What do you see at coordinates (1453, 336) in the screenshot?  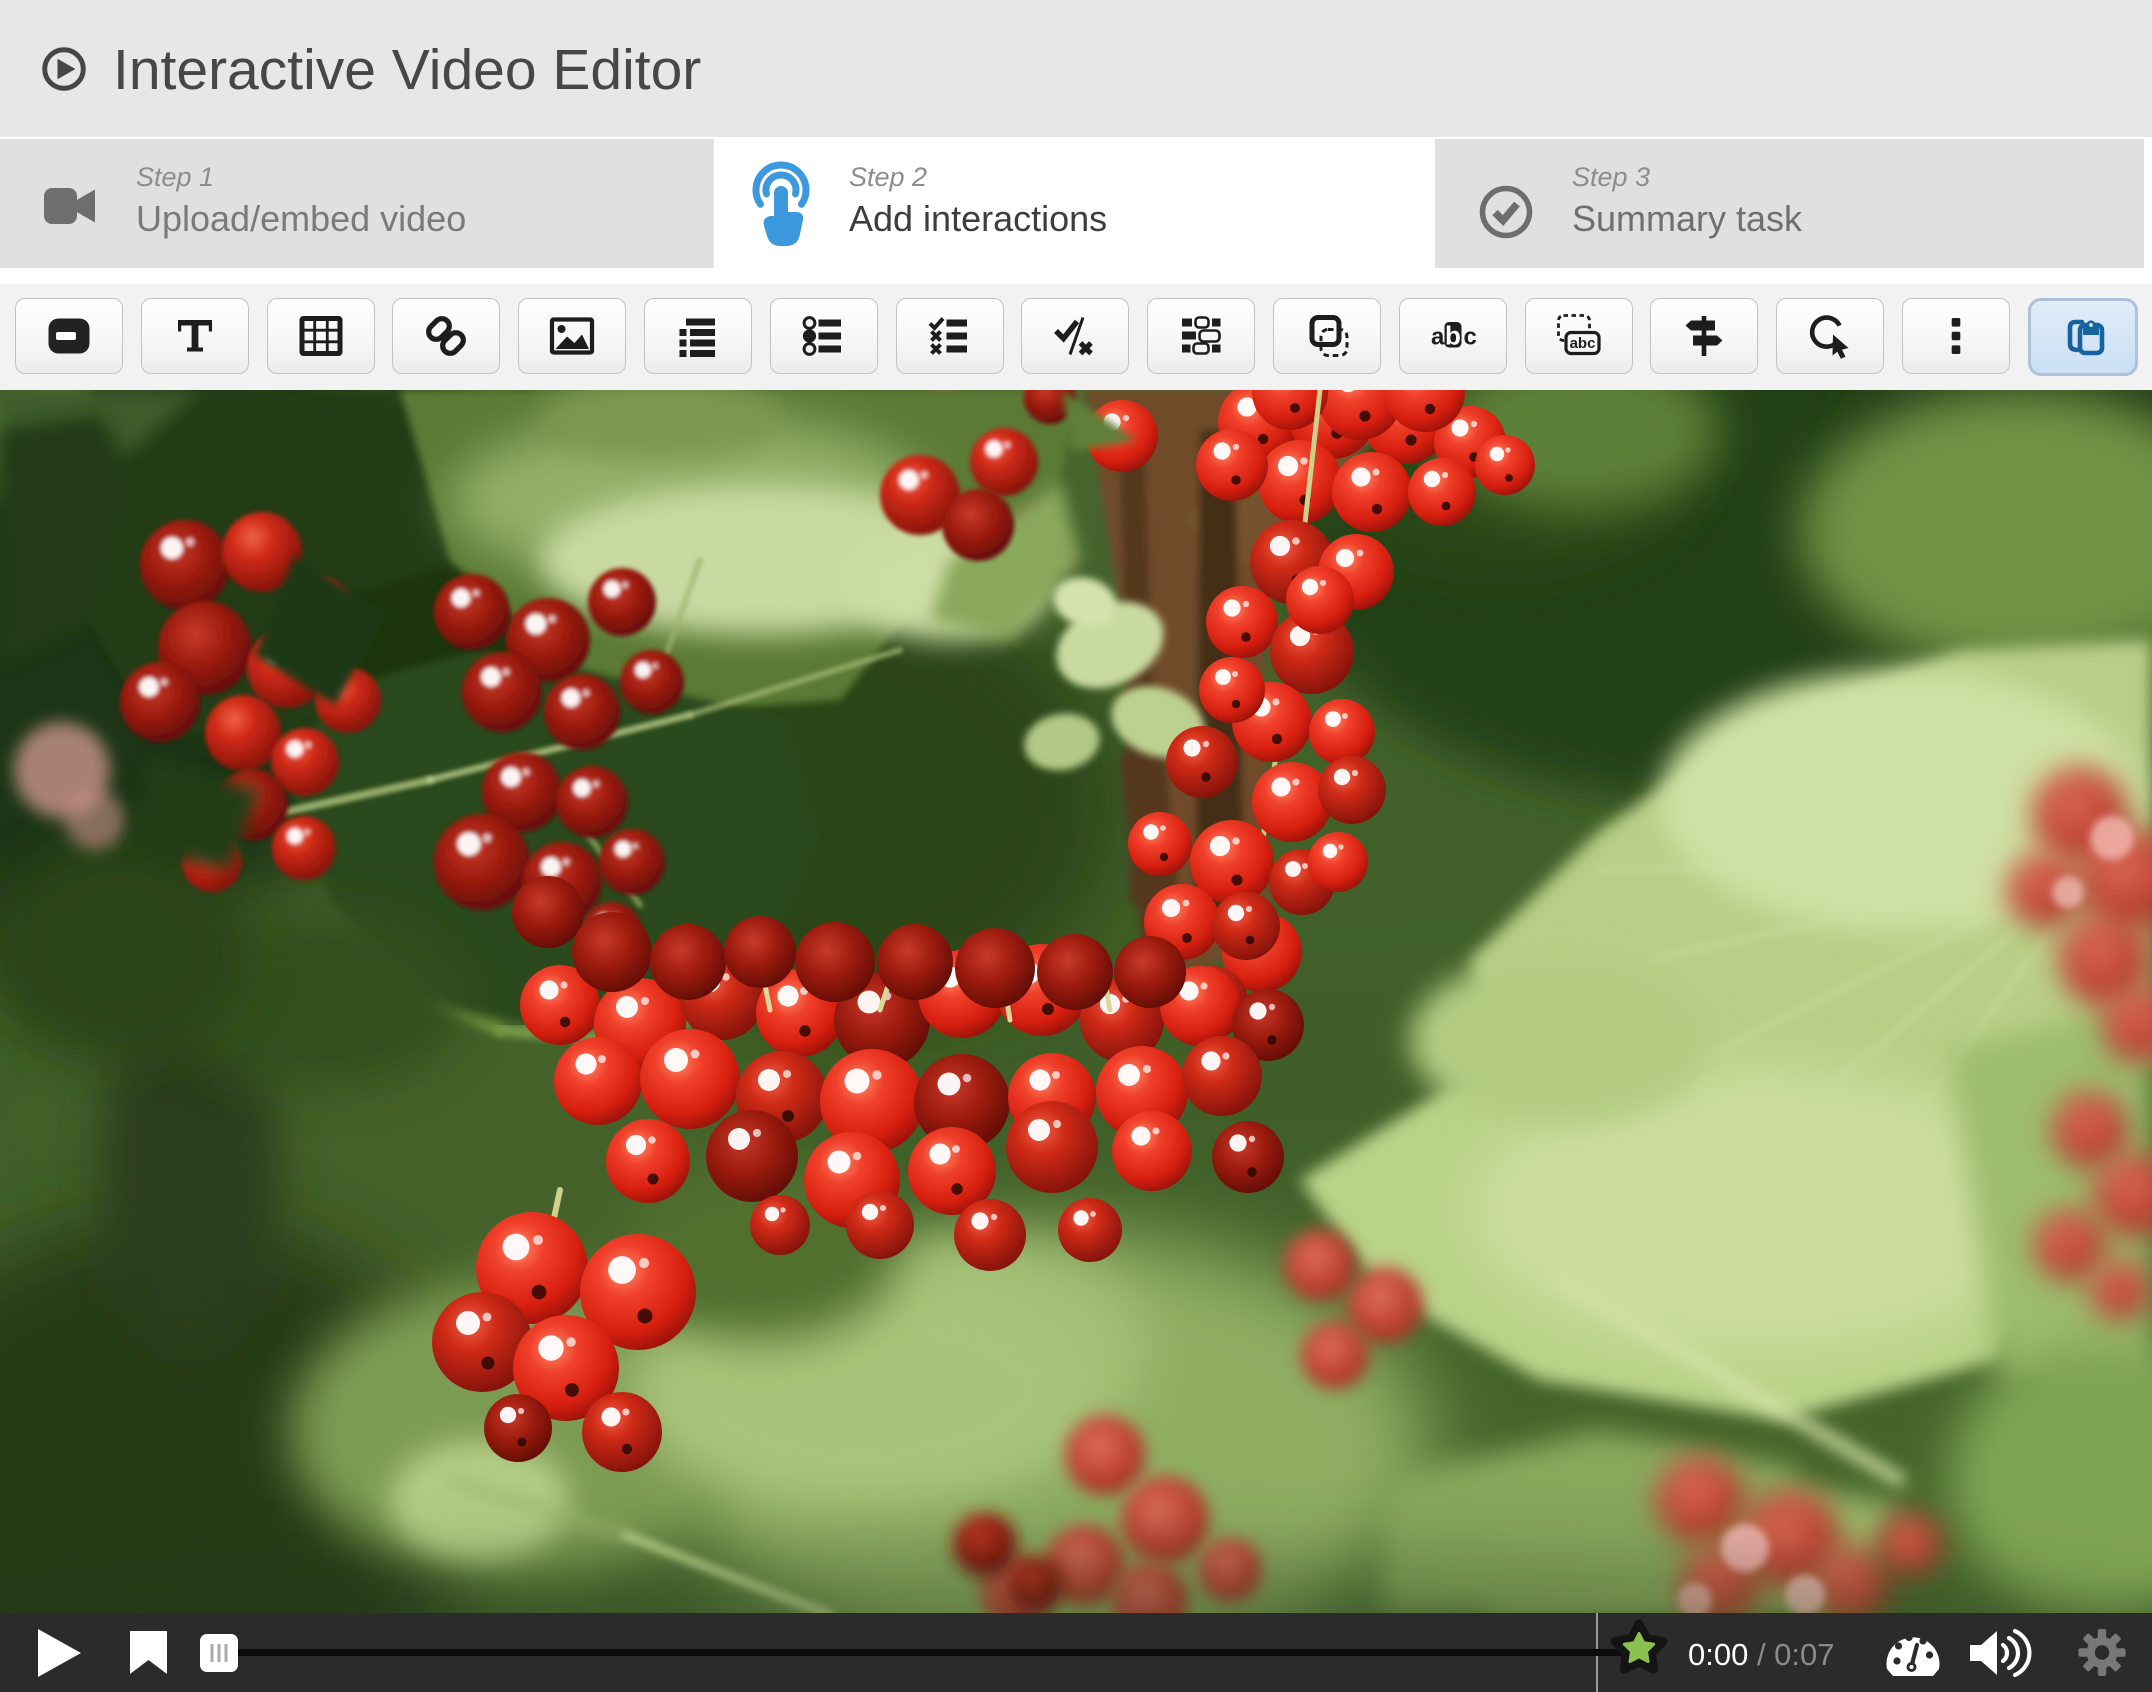 I see `svg-text: b` at bounding box center [1453, 336].